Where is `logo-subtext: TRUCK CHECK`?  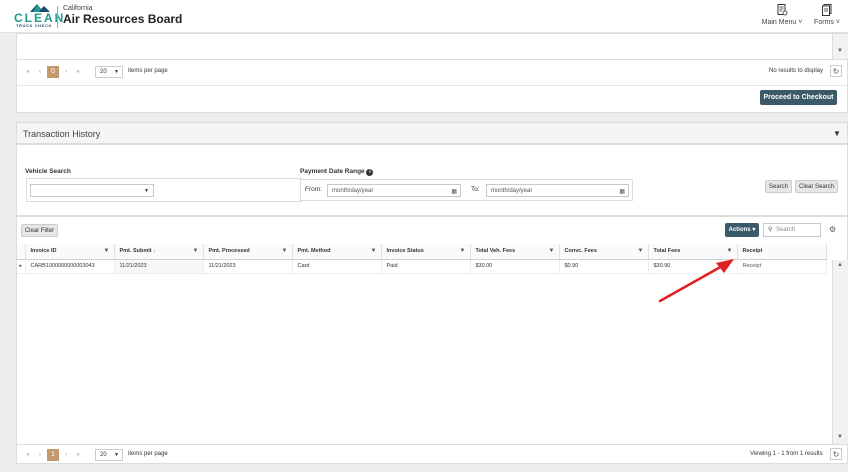
logo-subtext: TRUCK CHECK is located at coordinates (34, 25).